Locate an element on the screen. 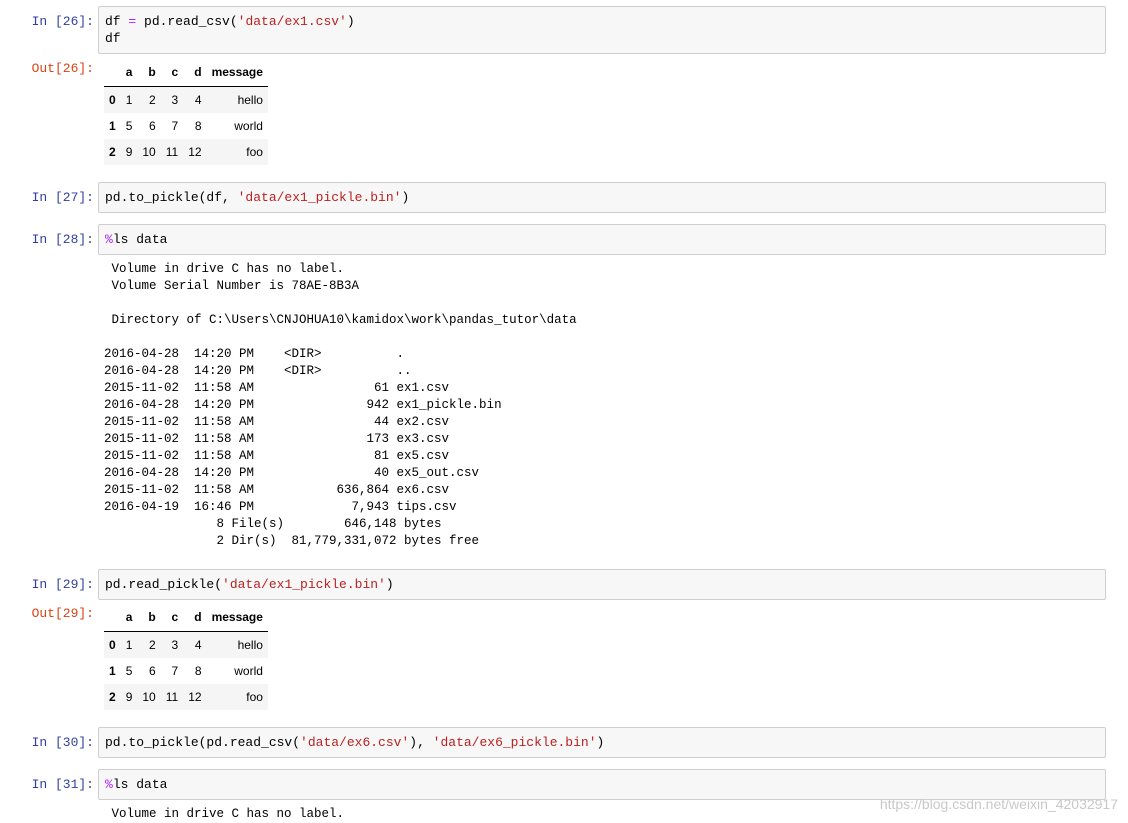  code-cell-29: pd.read_pickle('data/ex1_pickle.bin') is located at coordinates (602, 584).